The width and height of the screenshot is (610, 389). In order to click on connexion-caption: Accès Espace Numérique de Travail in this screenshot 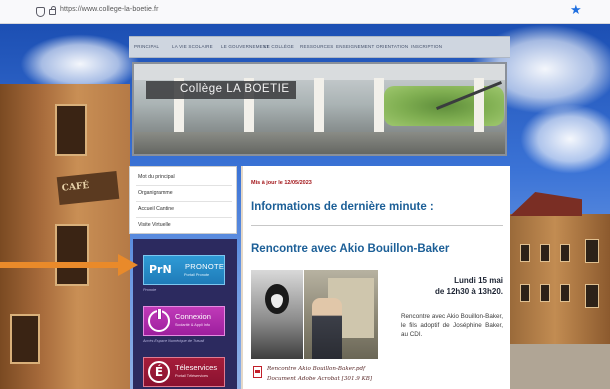, I will do `click(174, 341)`.